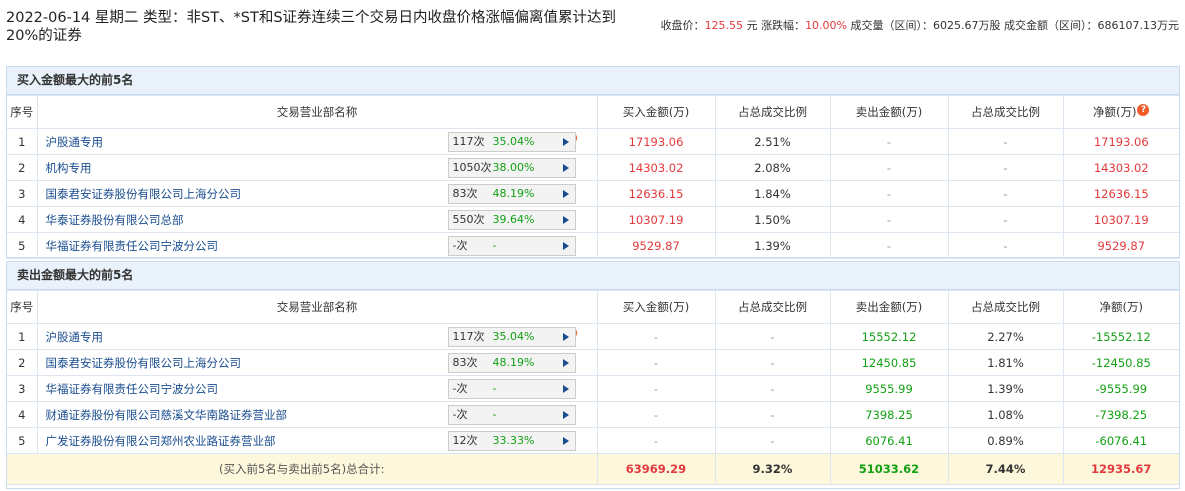 Image resolution: width=1185 pixels, height=491 pixels. Describe the element at coordinates (302, 469) in the screenshot. I see `total-label: (买入前5名与卖出前5名)总合计:` at that location.